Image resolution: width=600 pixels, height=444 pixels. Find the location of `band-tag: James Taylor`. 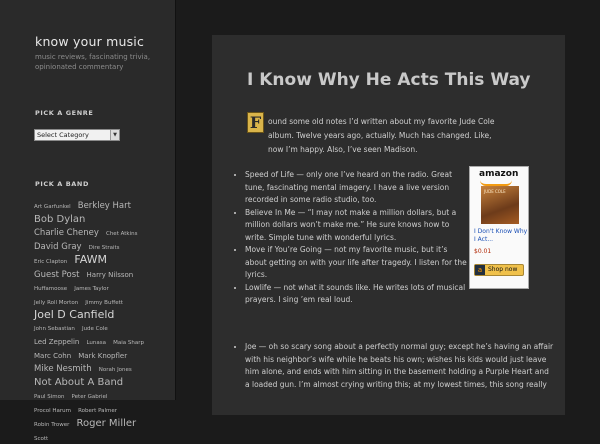

band-tag: James Taylor is located at coordinates (91, 289).